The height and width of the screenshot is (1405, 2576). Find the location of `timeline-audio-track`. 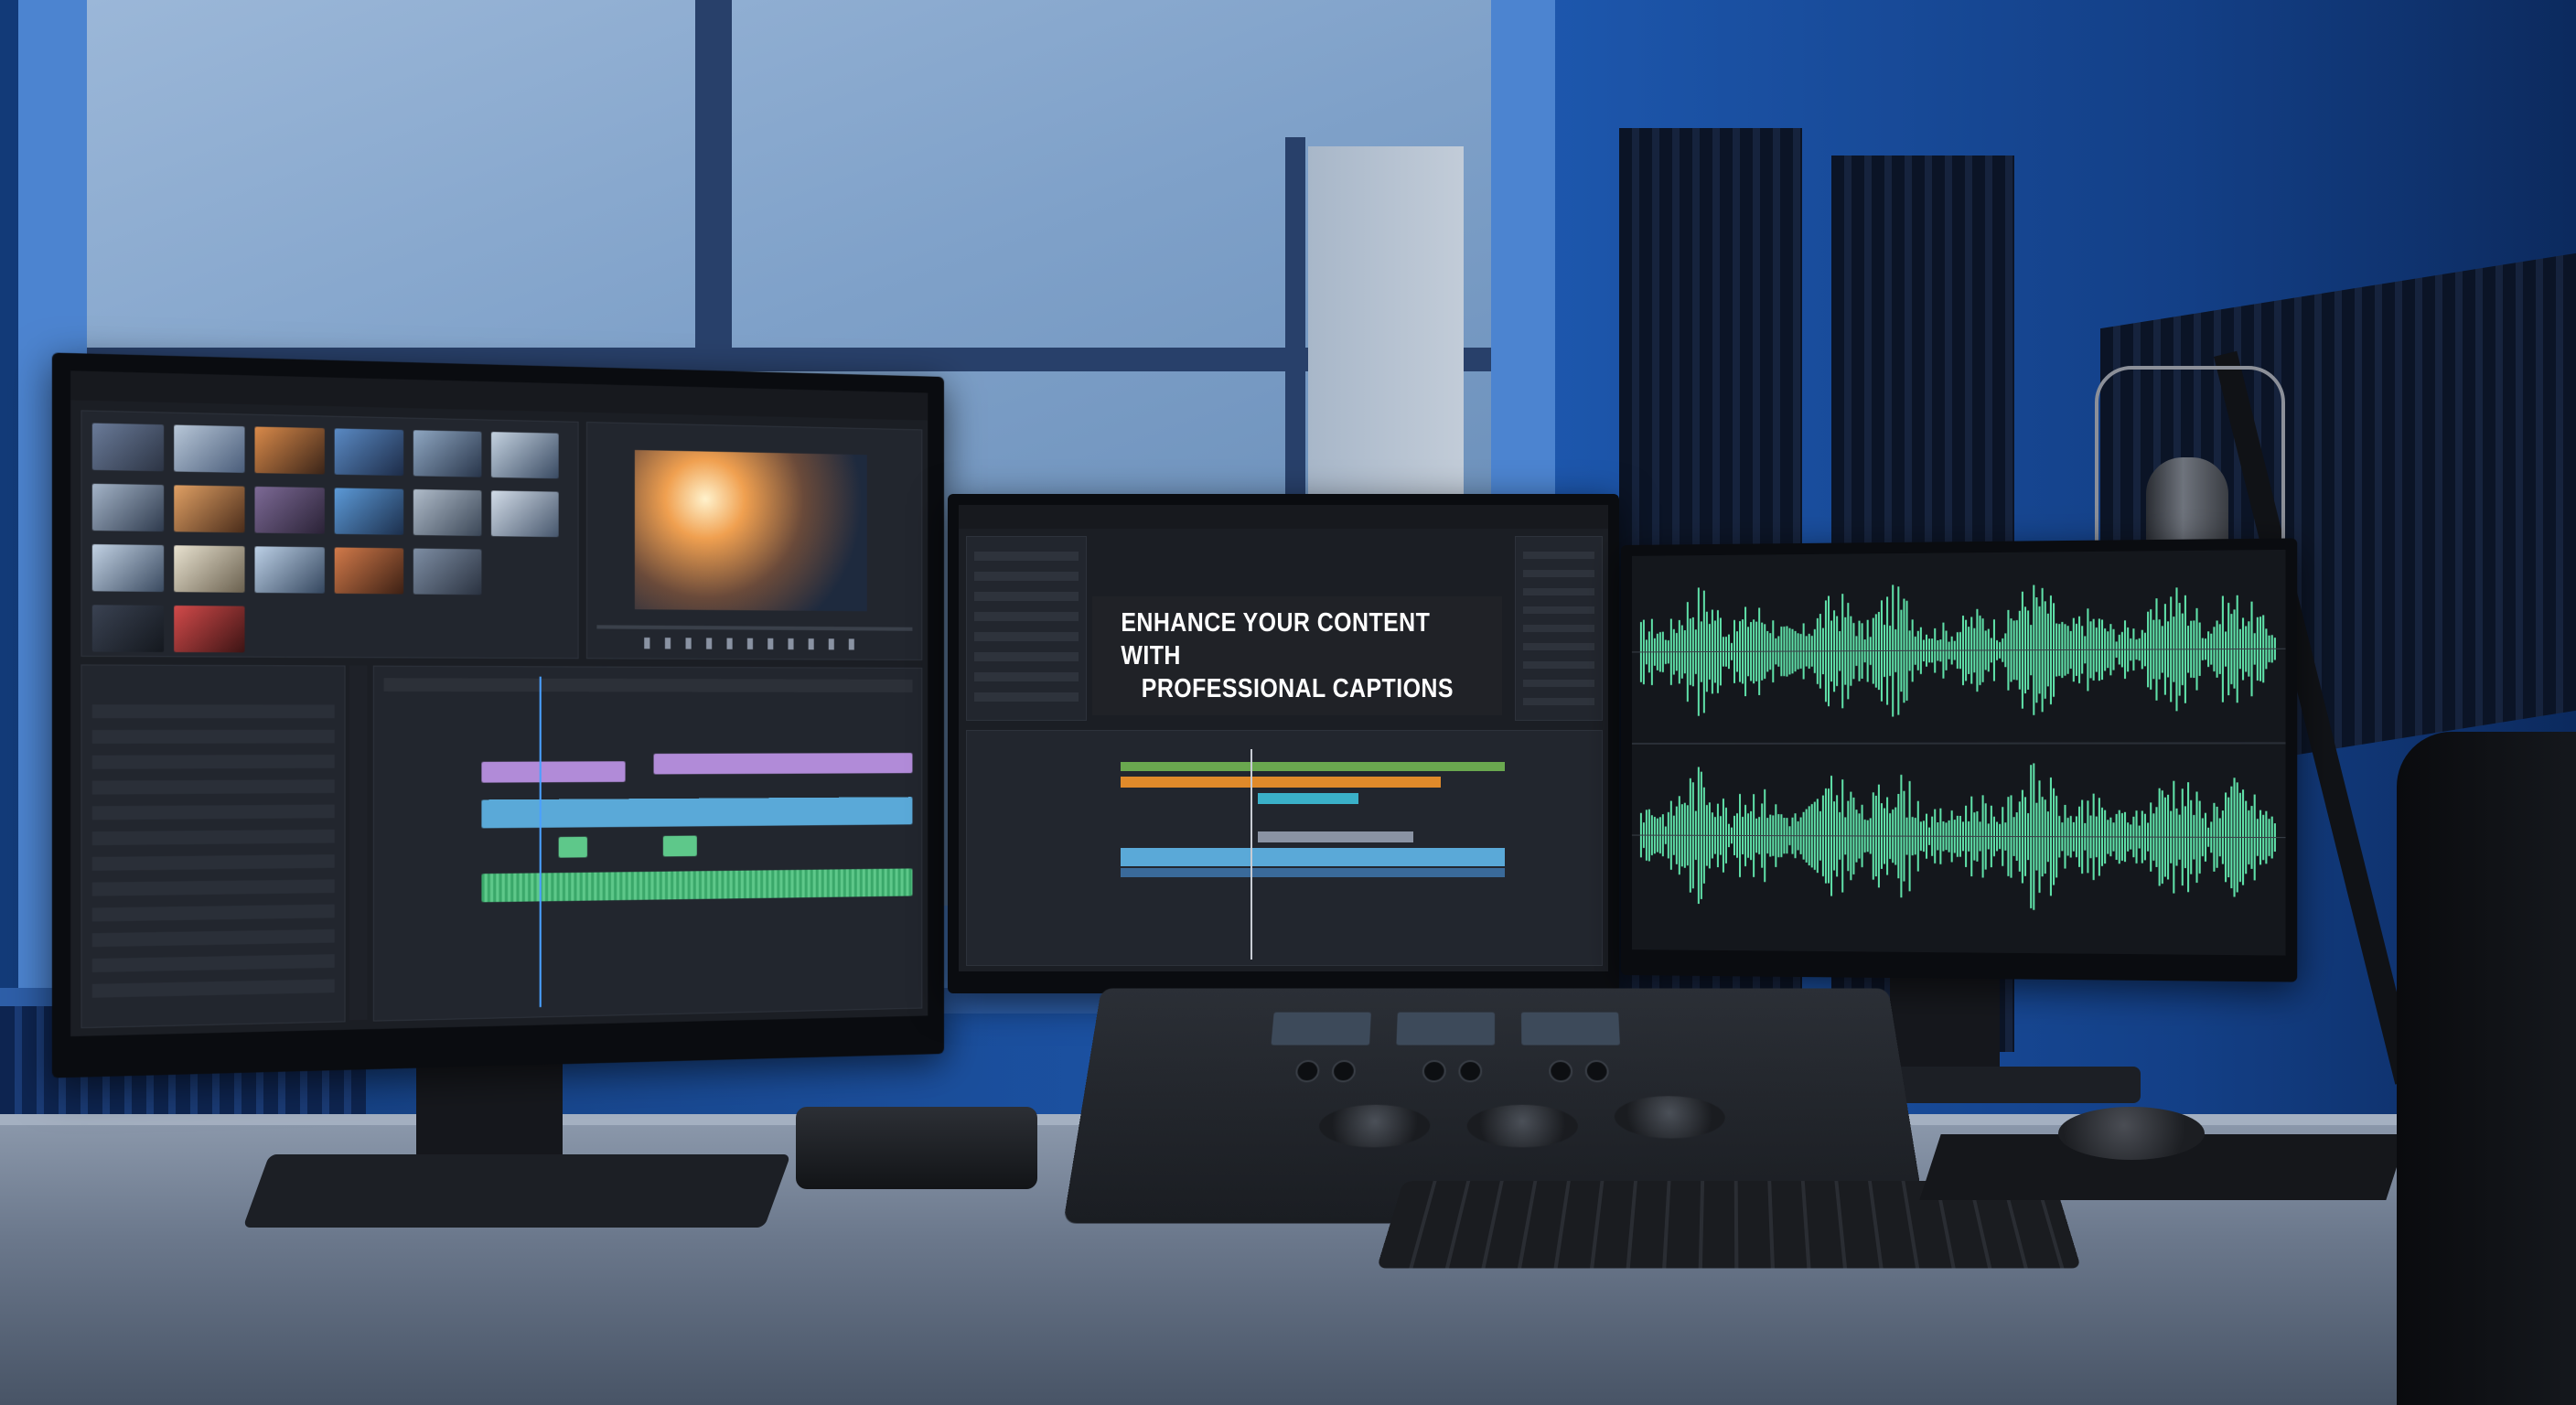

timeline-audio-track is located at coordinates (697, 885).